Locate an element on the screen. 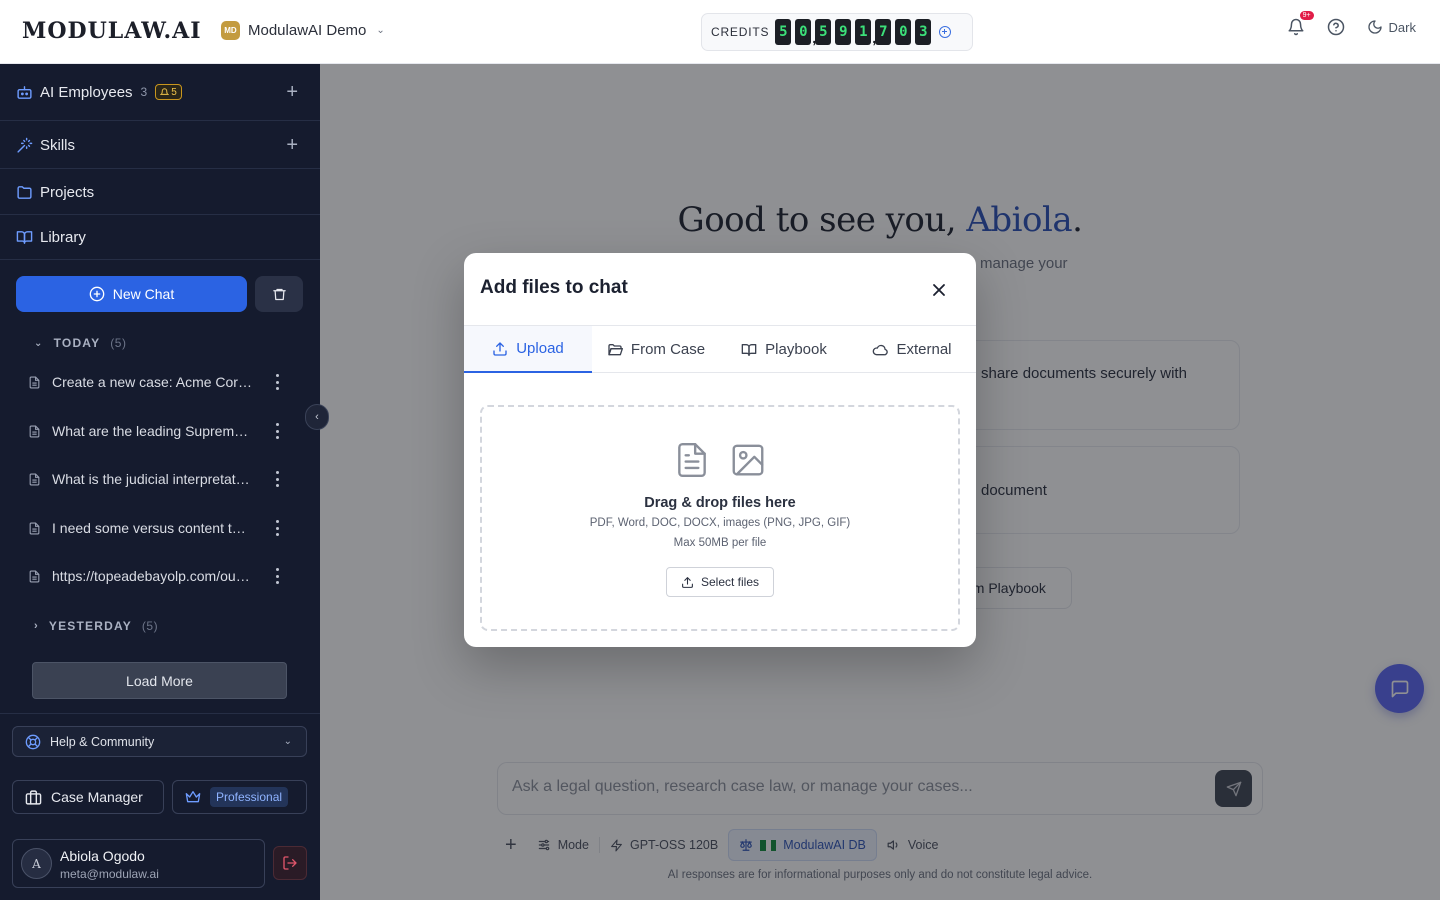  log-out-icon is located at coordinates (290, 863).